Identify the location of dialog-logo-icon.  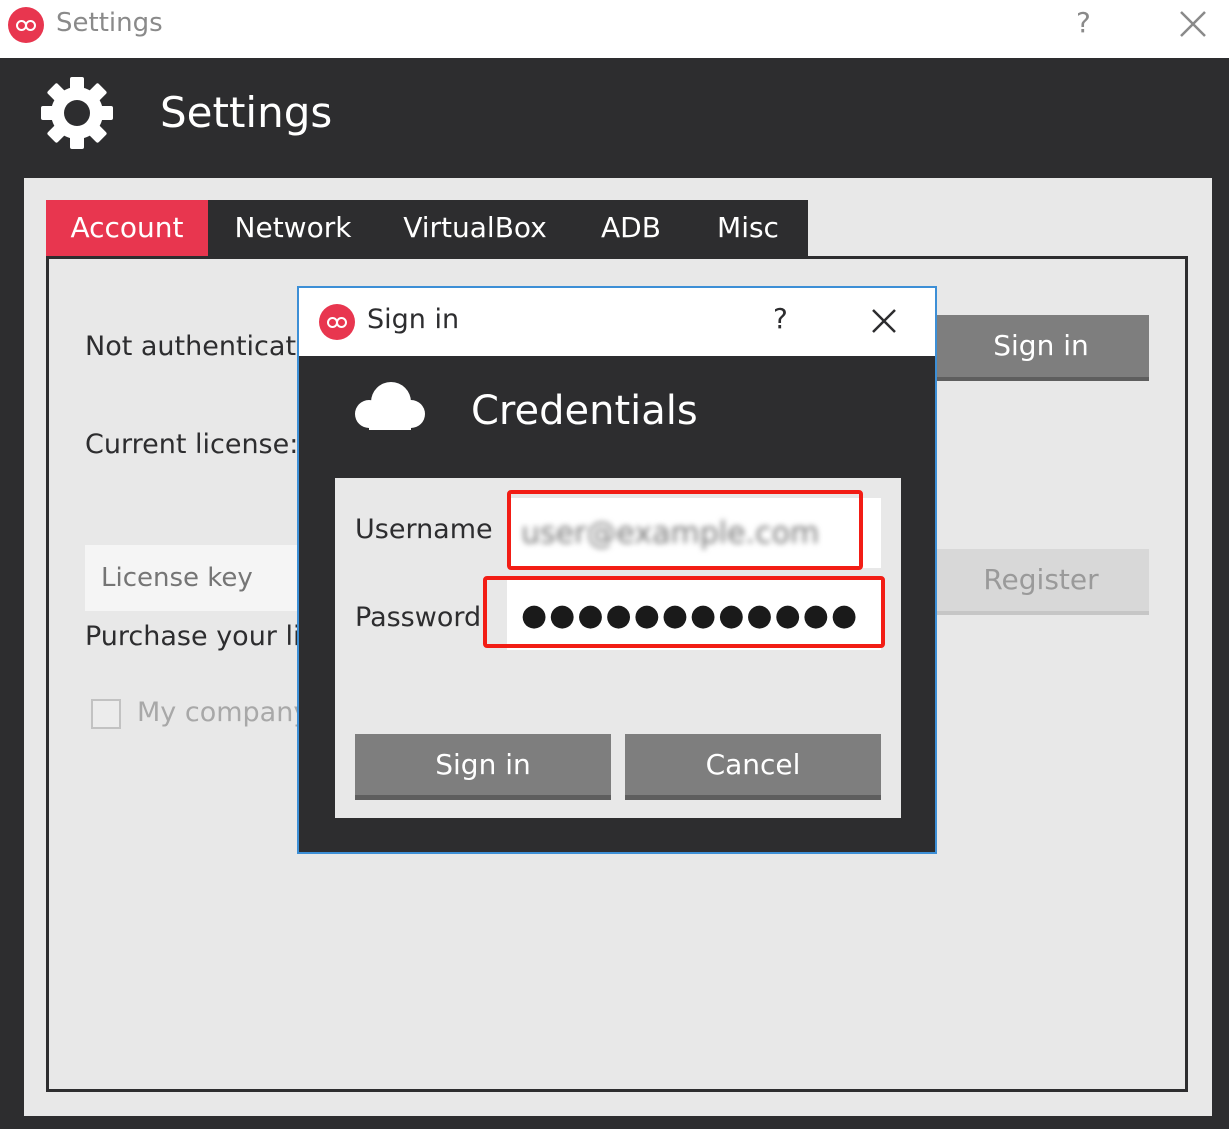
(337, 322).